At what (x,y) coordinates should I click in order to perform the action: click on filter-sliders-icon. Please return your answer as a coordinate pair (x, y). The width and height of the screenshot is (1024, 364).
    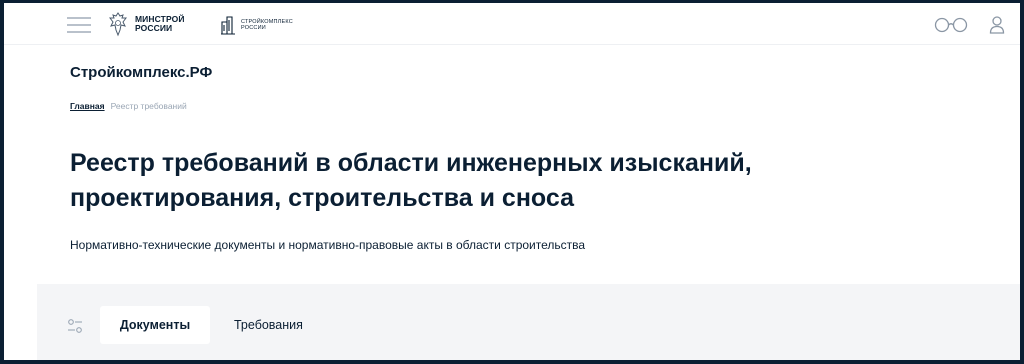
    Looking at the image, I should click on (75, 326).